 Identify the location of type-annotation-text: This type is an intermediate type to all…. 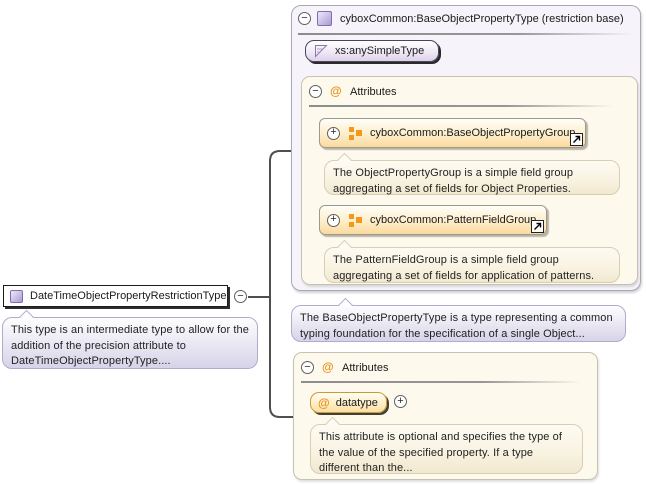
(130, 346).